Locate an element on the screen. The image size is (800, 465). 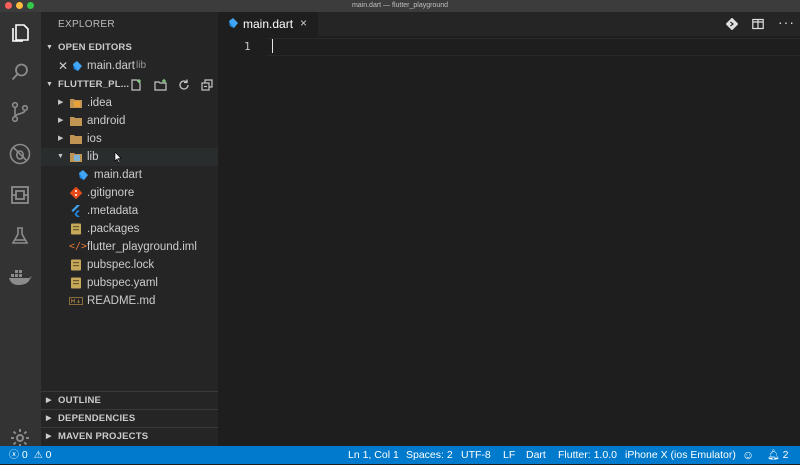
split-editor-icon is located at coordinates (758, 24).